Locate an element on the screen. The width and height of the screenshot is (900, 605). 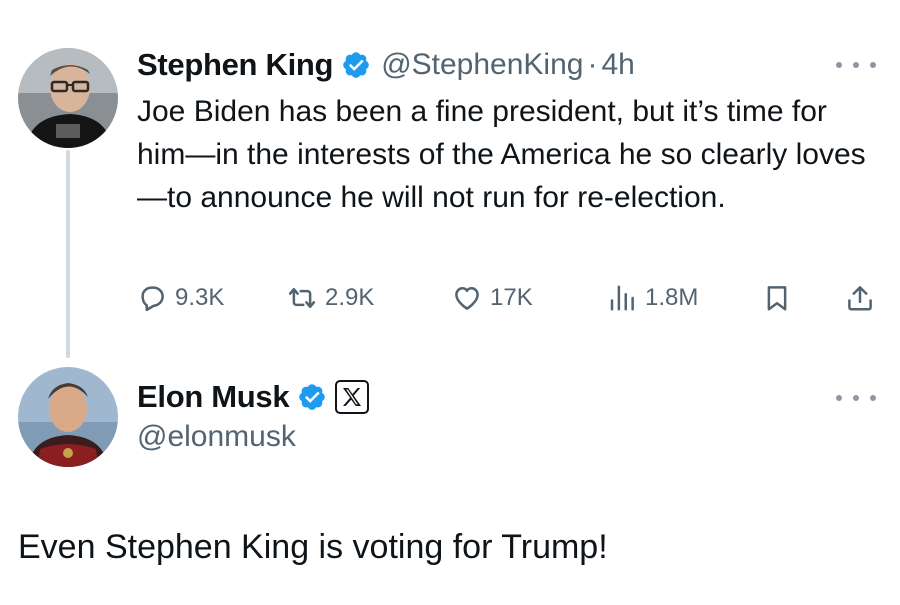
views-chart-icon is located at coordinates (622, 298).